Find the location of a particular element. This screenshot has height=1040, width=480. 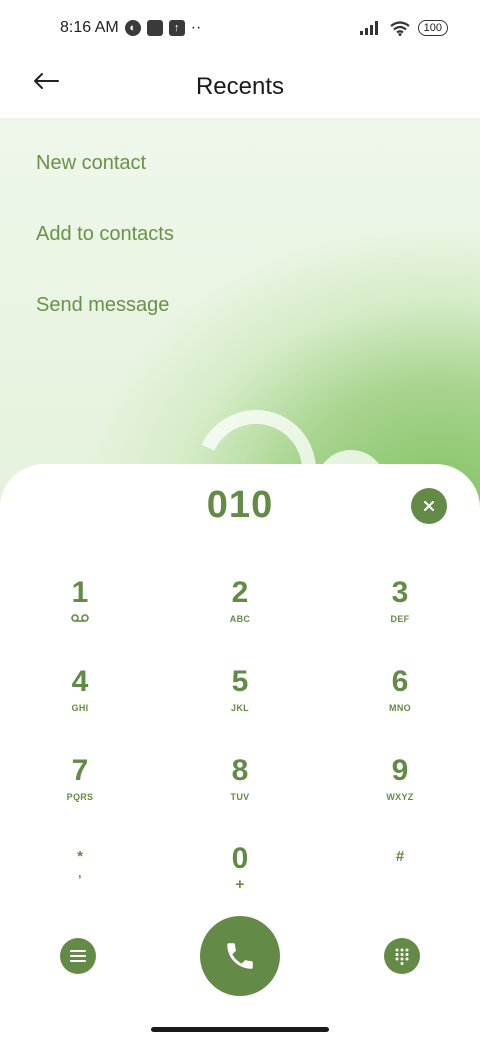

status-time: 8:16 AM is located at coordinates (89, 27).